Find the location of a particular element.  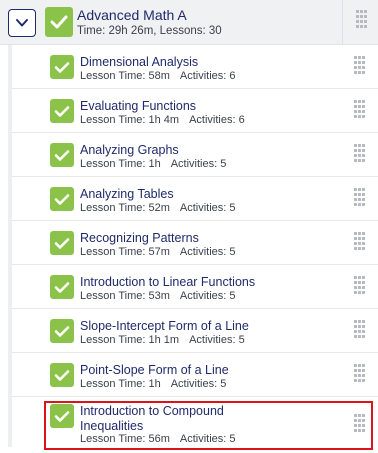

lesson-title: Point-Slope Form of a Line is located at coordinates (154, 370).